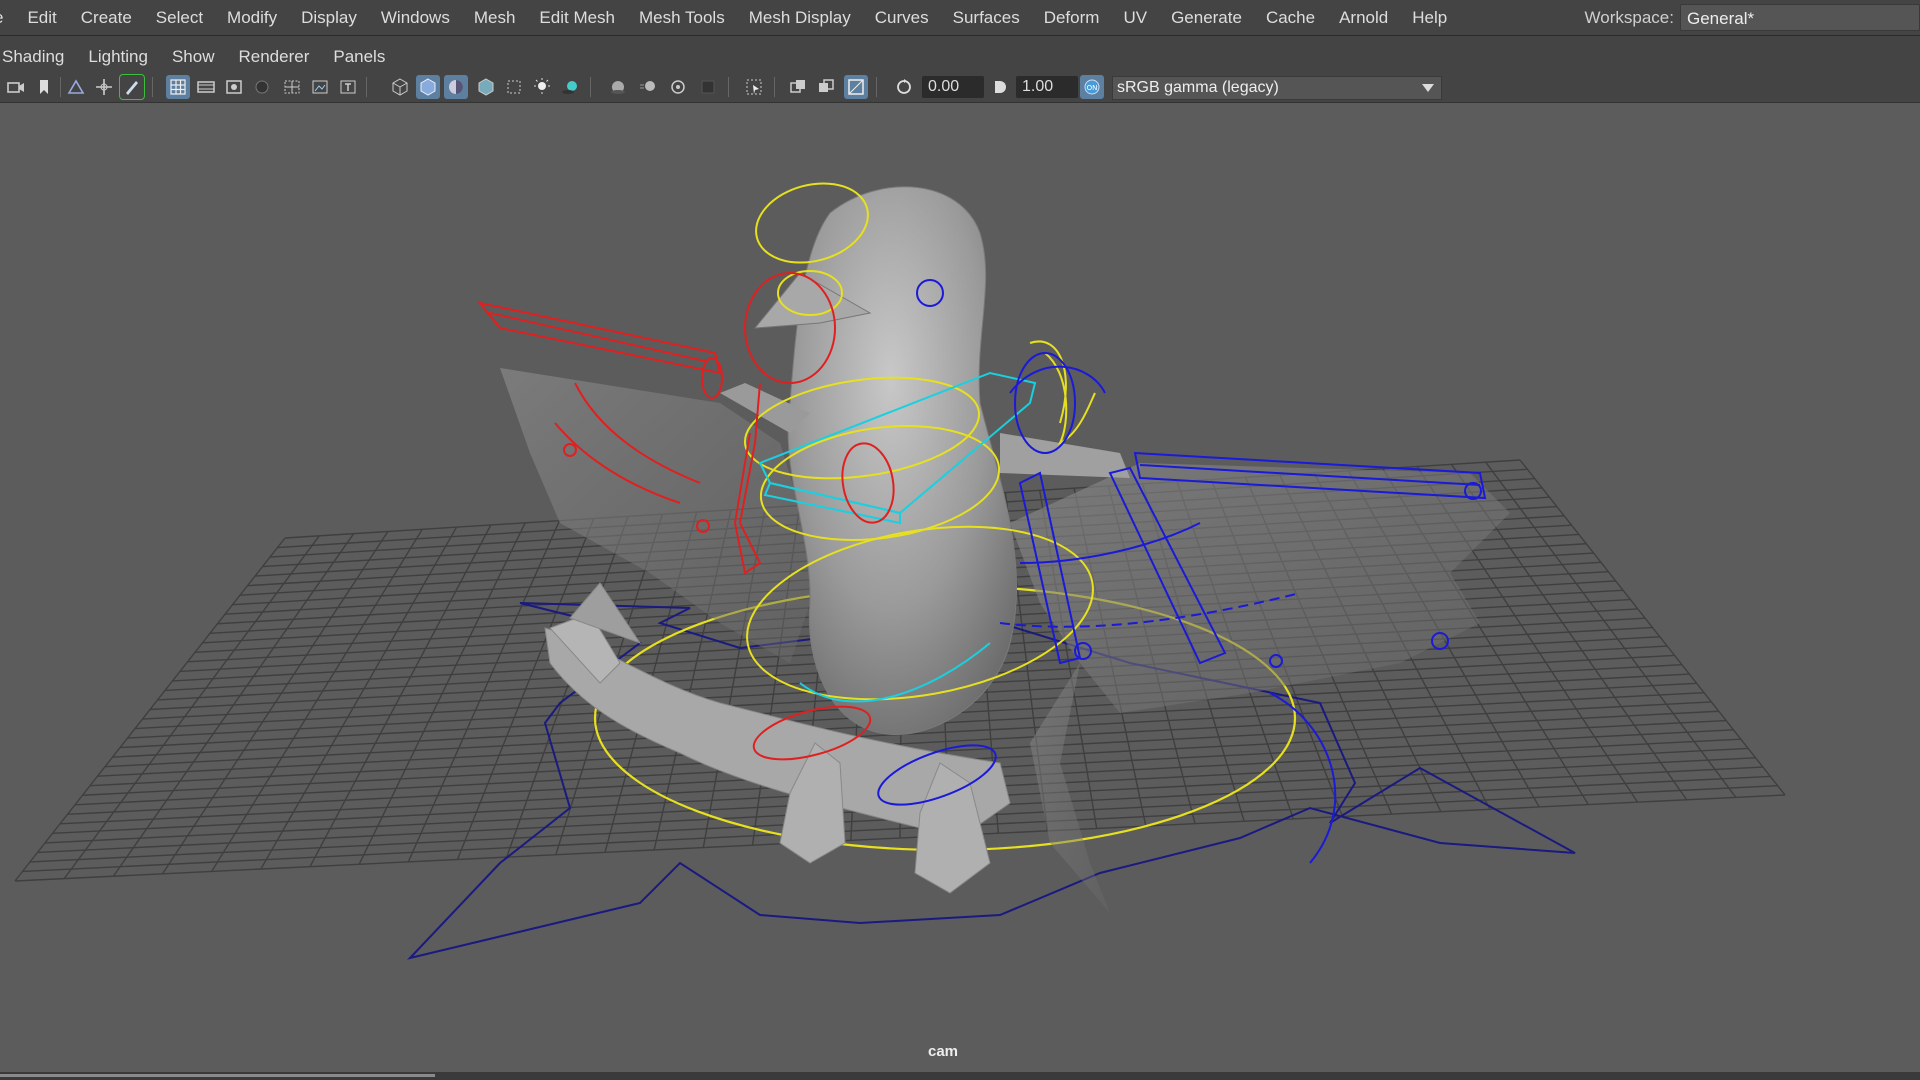 The width and height of the screenshot is (1920, 1080). Describe the element at coordinates (252, 17) in the screenshot. I see `menu-modify: Modify` at that location.